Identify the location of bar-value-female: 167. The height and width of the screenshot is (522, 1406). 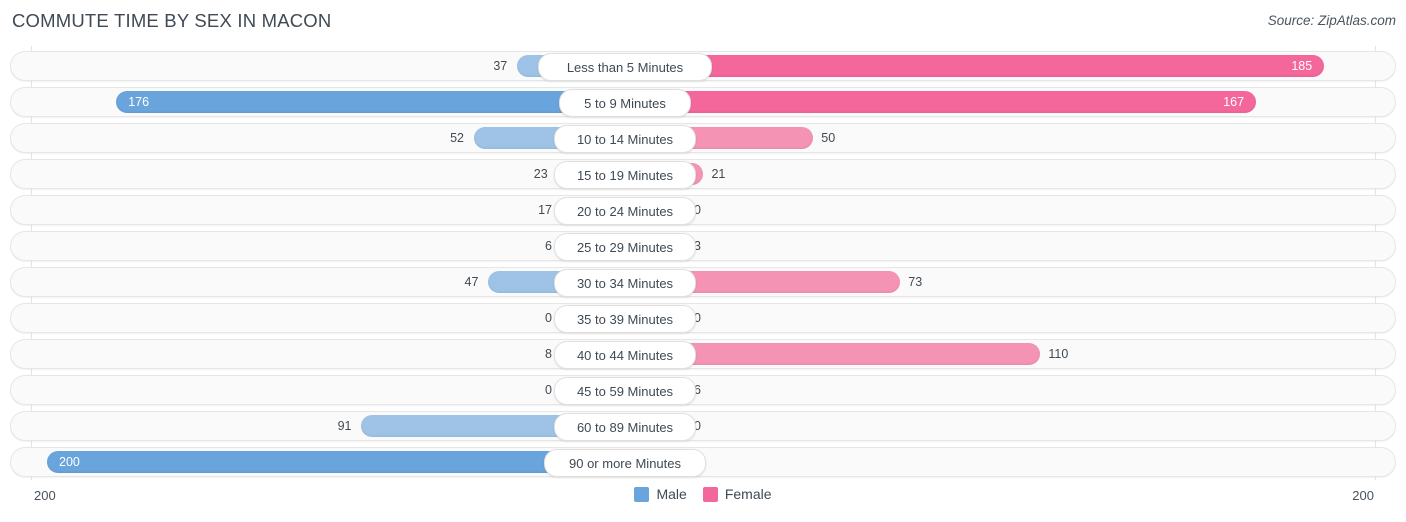
(1234, 102).